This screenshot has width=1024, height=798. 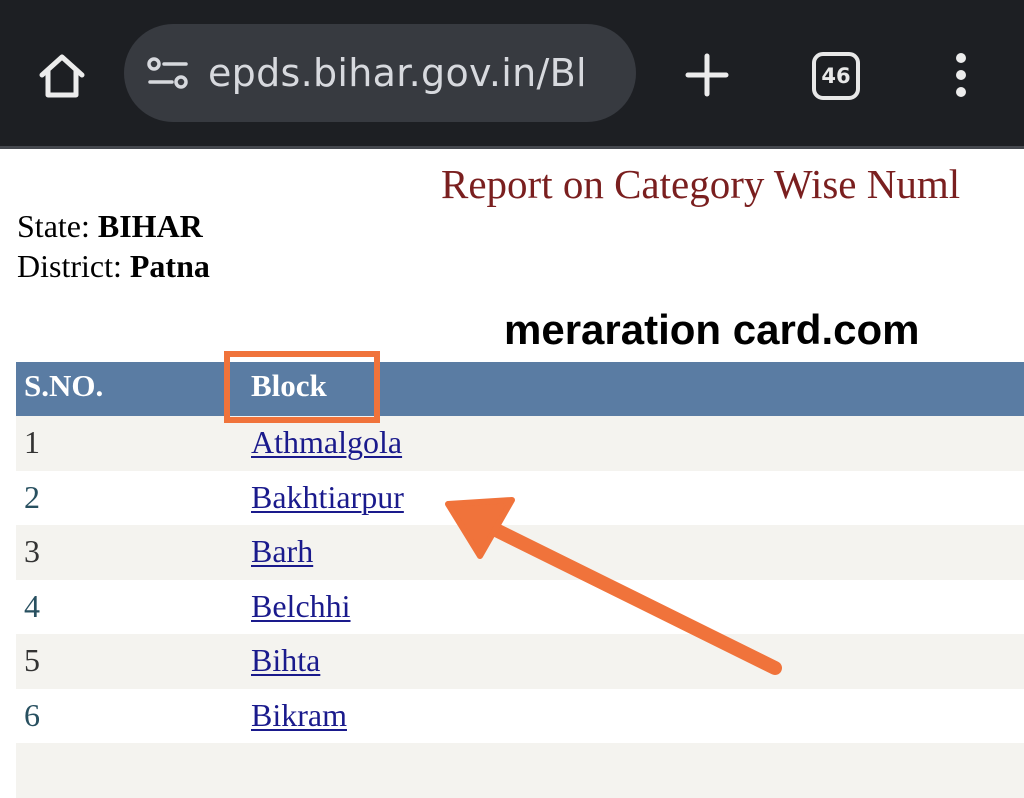 I want to click on state-line: State: BIHAR, so click(x=110, y=226).